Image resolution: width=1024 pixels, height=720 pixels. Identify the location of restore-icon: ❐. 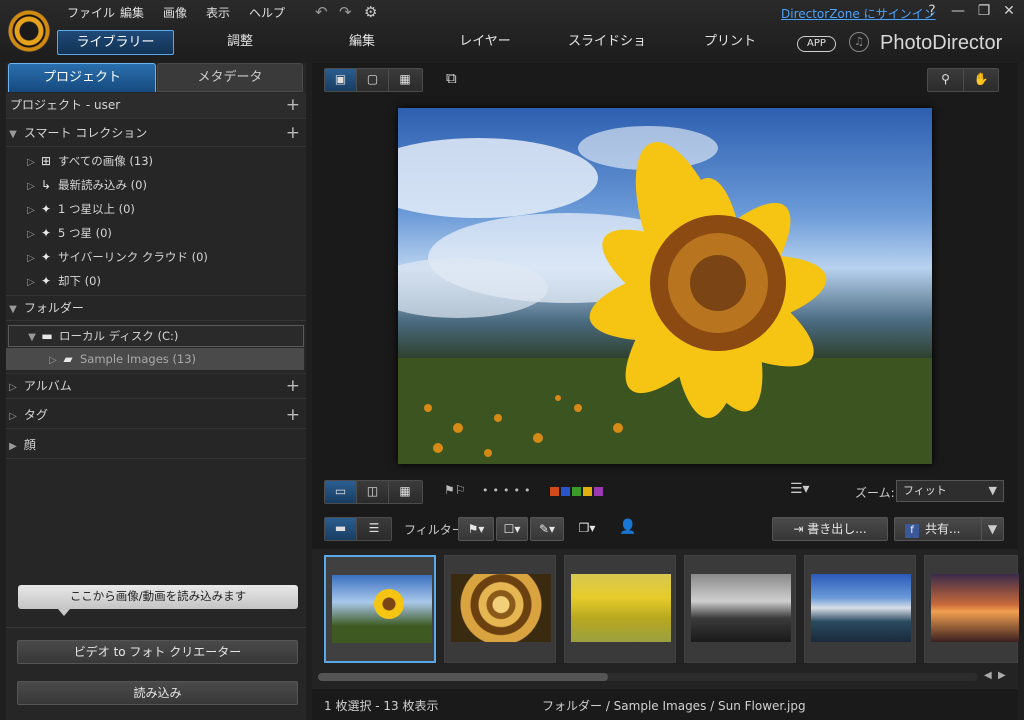
(984, 11).